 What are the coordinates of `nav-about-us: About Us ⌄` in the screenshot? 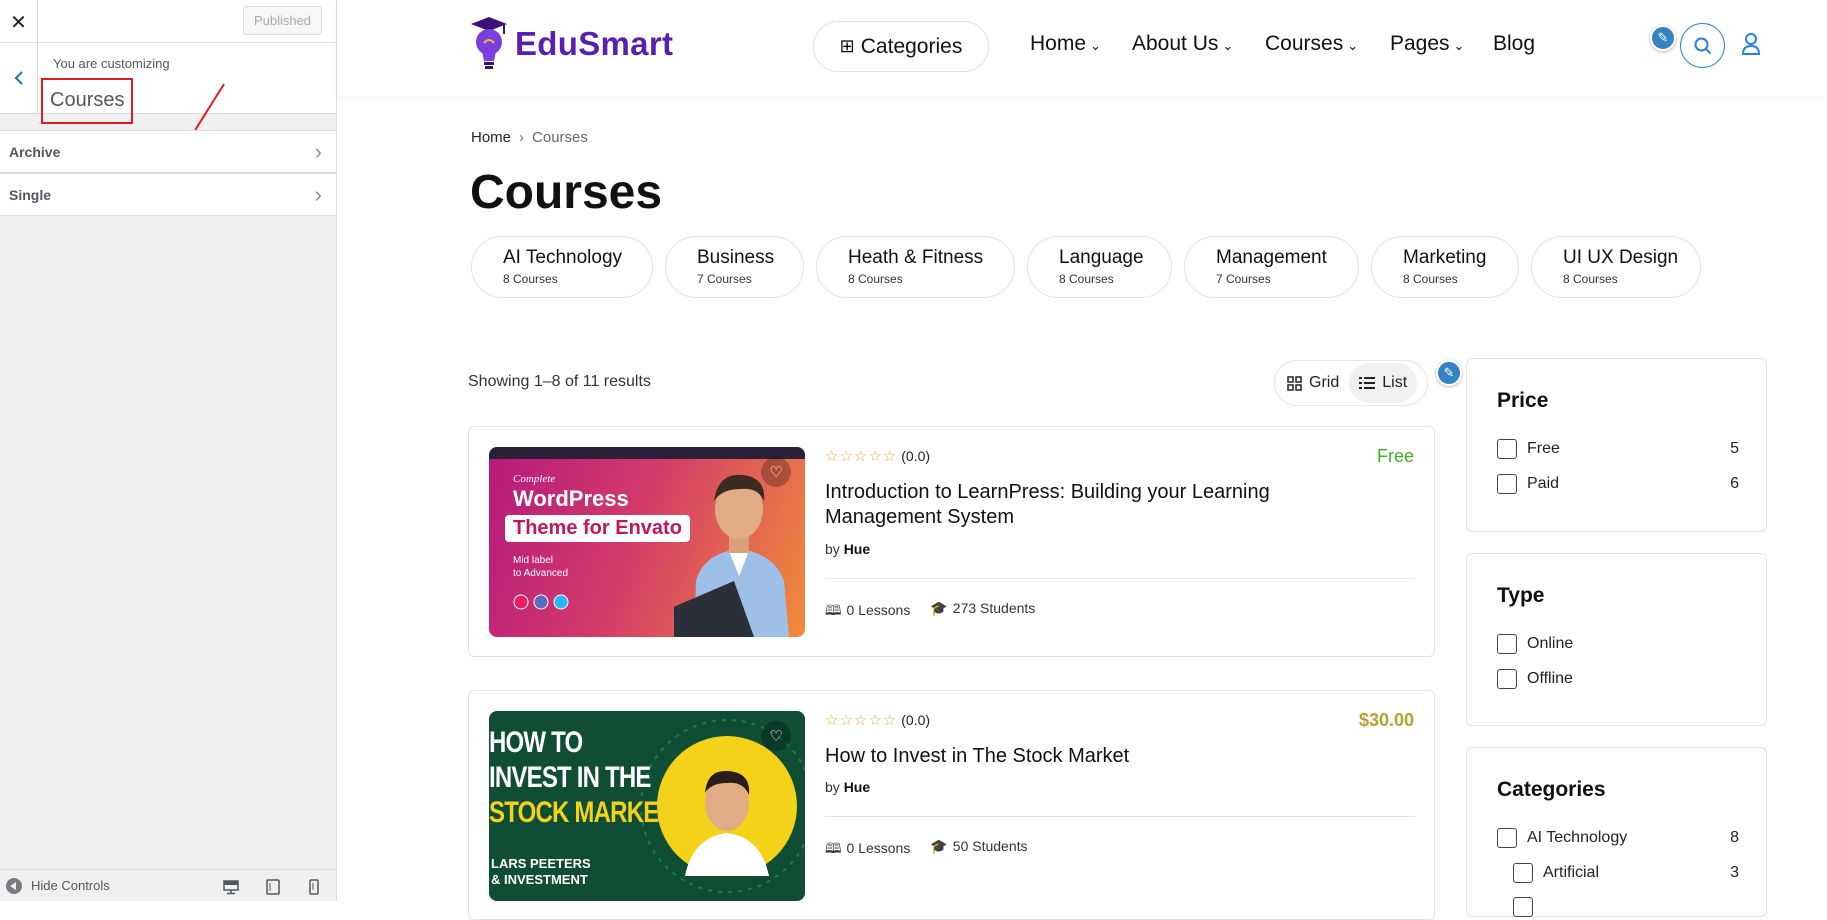 It's located at (1182, 44).